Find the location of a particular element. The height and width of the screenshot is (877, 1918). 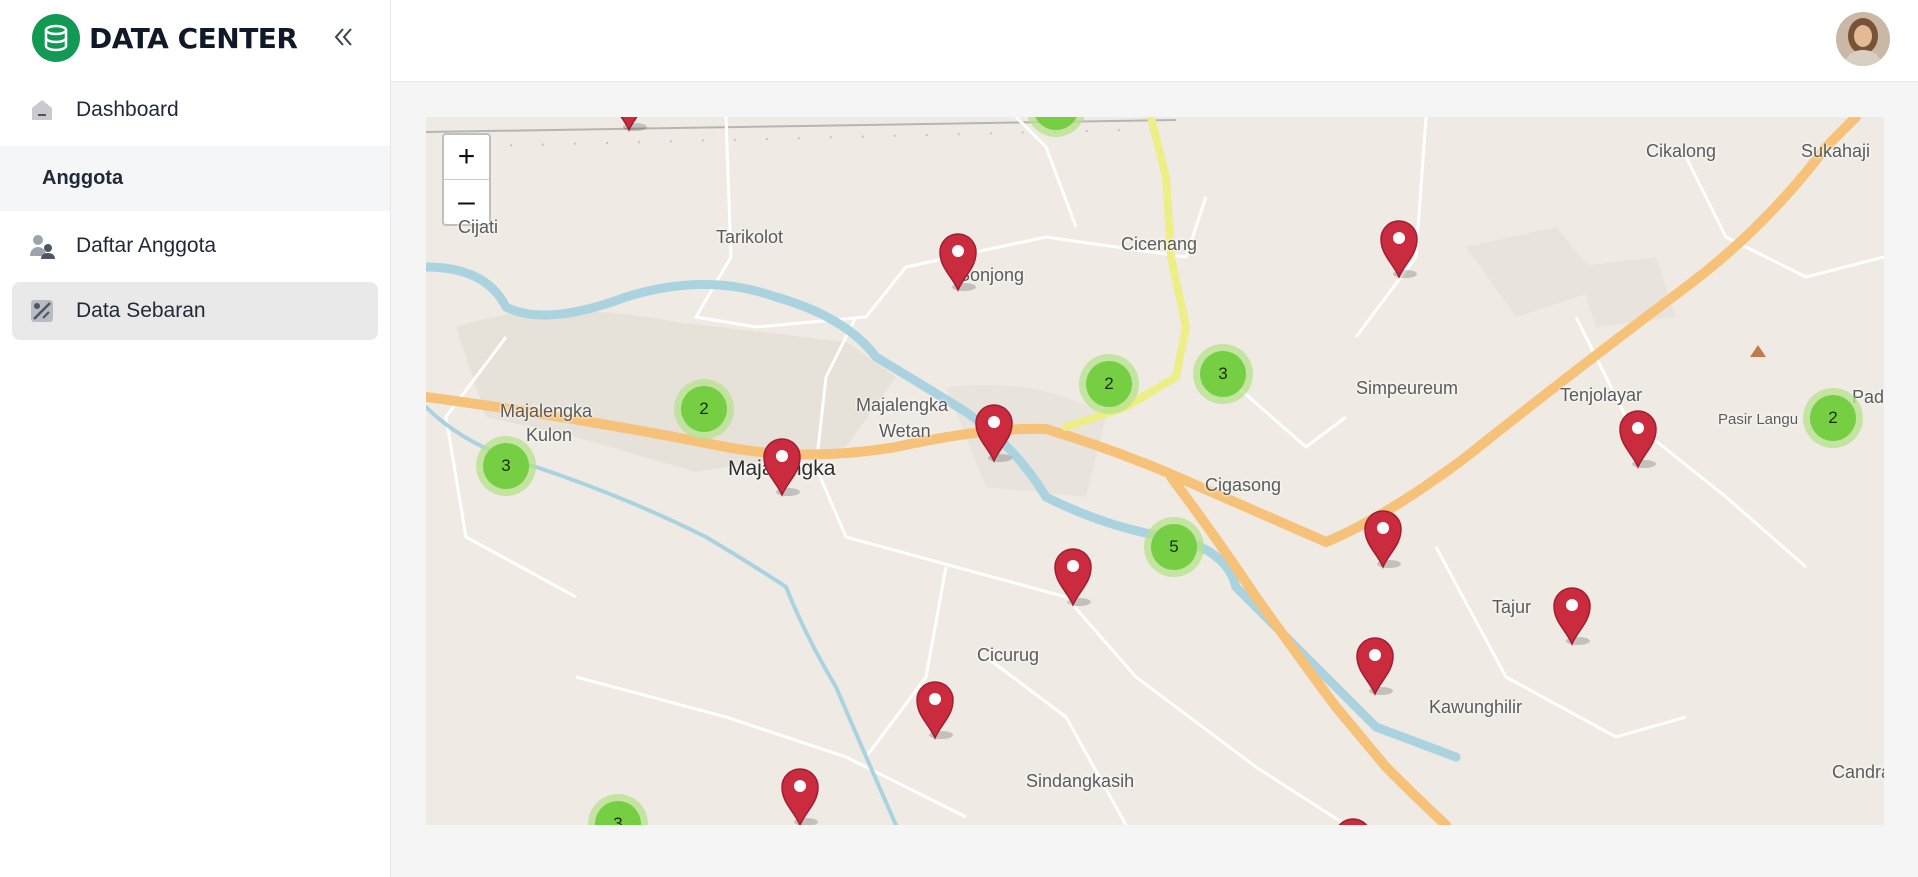

section-title: Anggota is located at coordinates (83, 178).